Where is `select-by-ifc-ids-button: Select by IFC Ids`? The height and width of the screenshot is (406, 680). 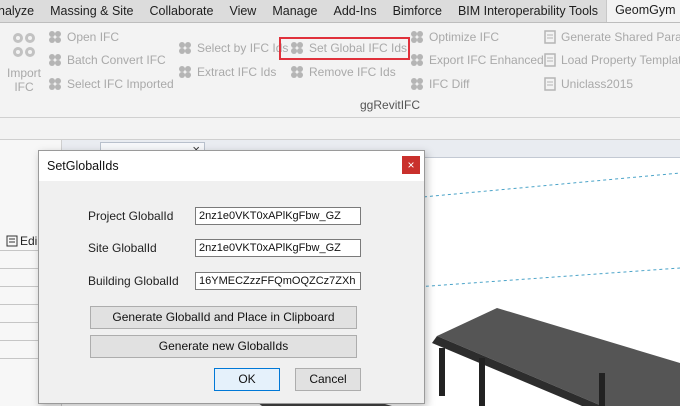 select-by-ifc-ids-button: Select by IFC Ids is located at coordinates (233, 48).